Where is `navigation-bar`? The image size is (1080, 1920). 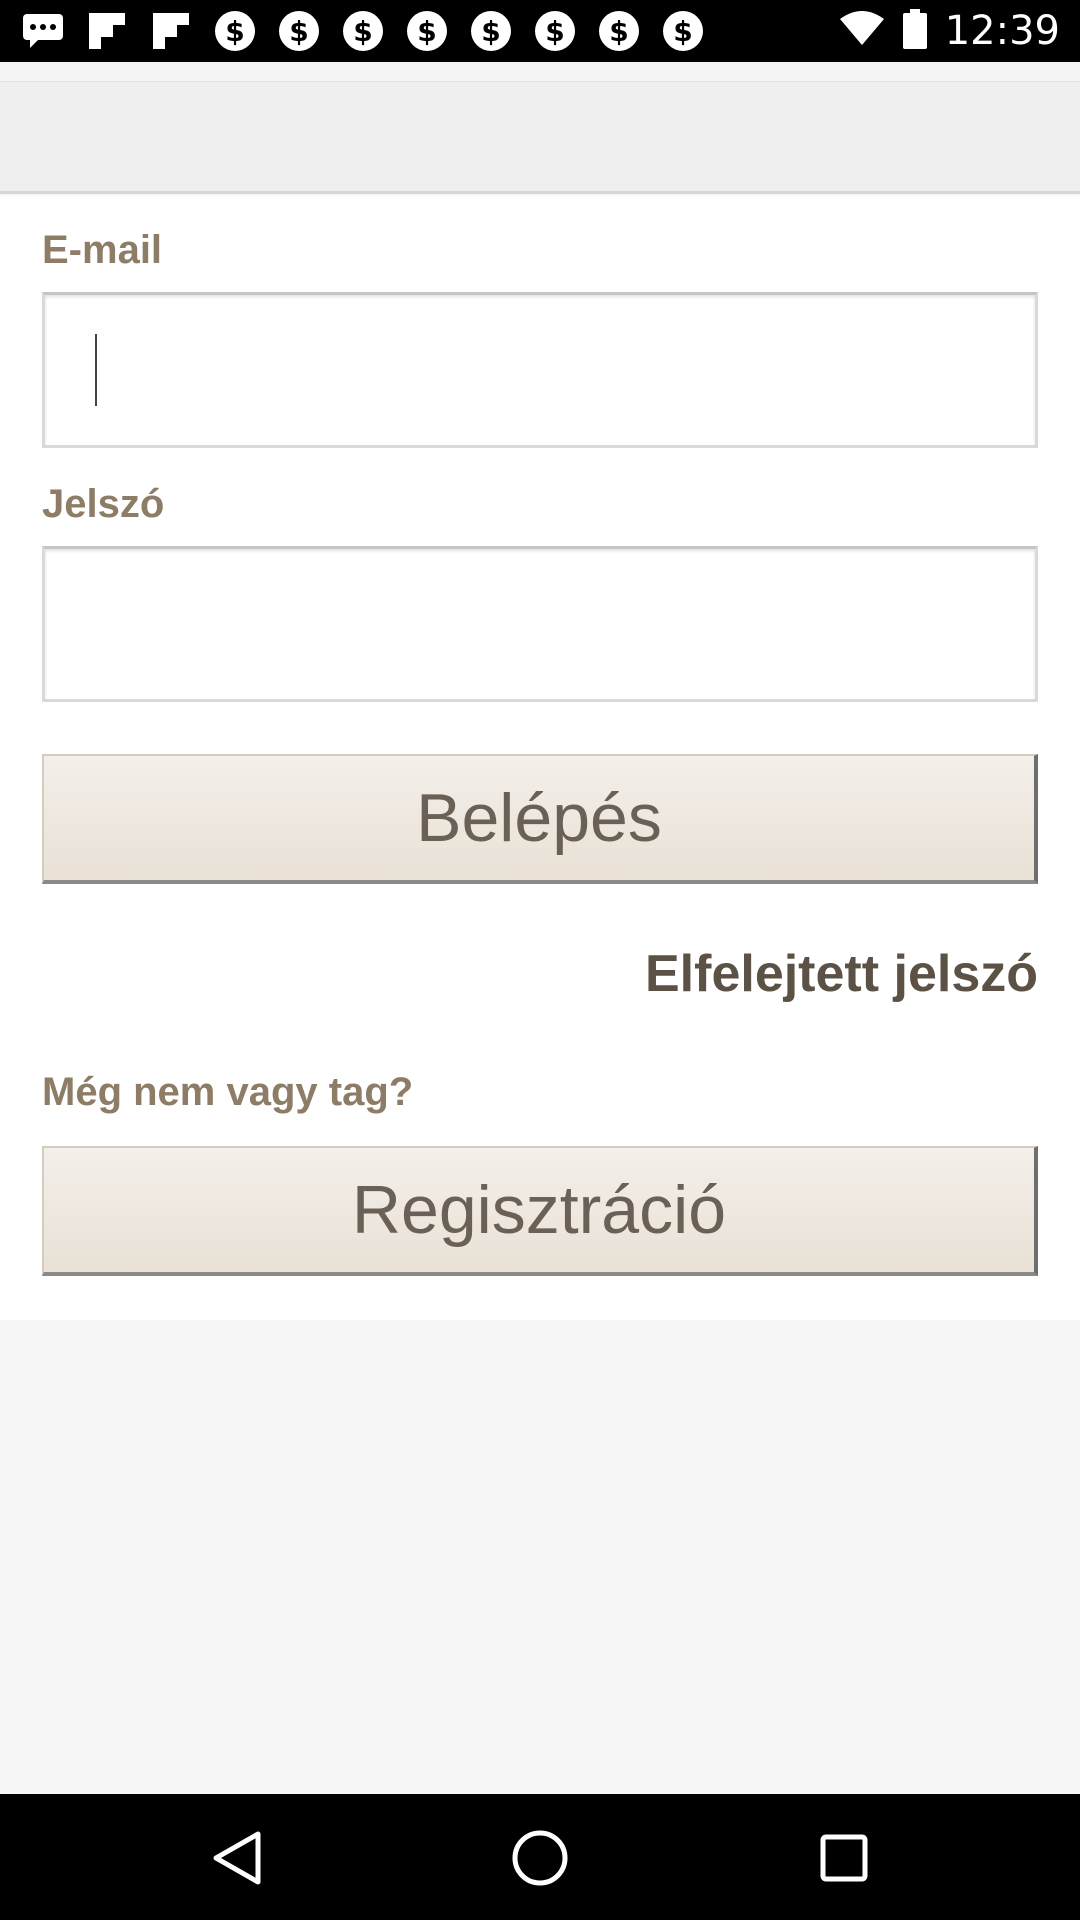
navigation-bar is located at coordinates (540, 1857).